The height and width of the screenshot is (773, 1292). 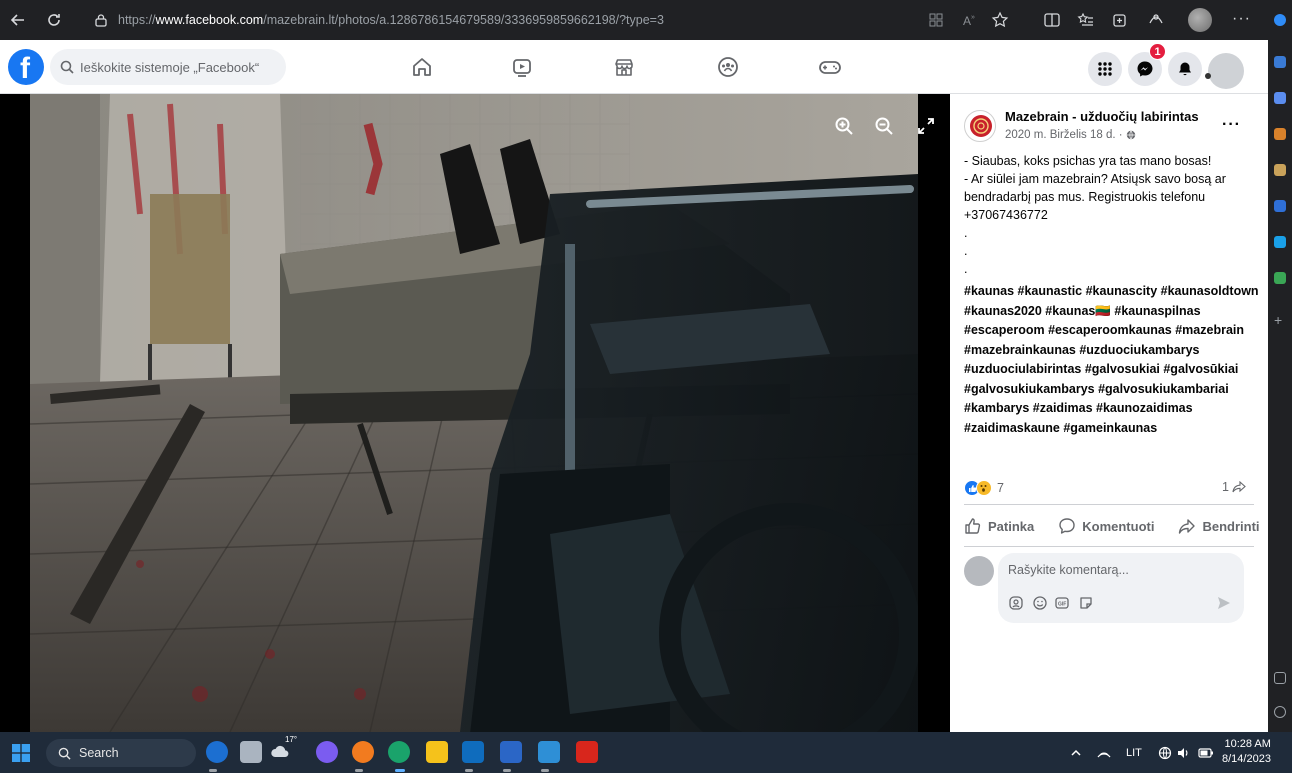 I want to click on marketplace-icon, so click(x=624, y=67).